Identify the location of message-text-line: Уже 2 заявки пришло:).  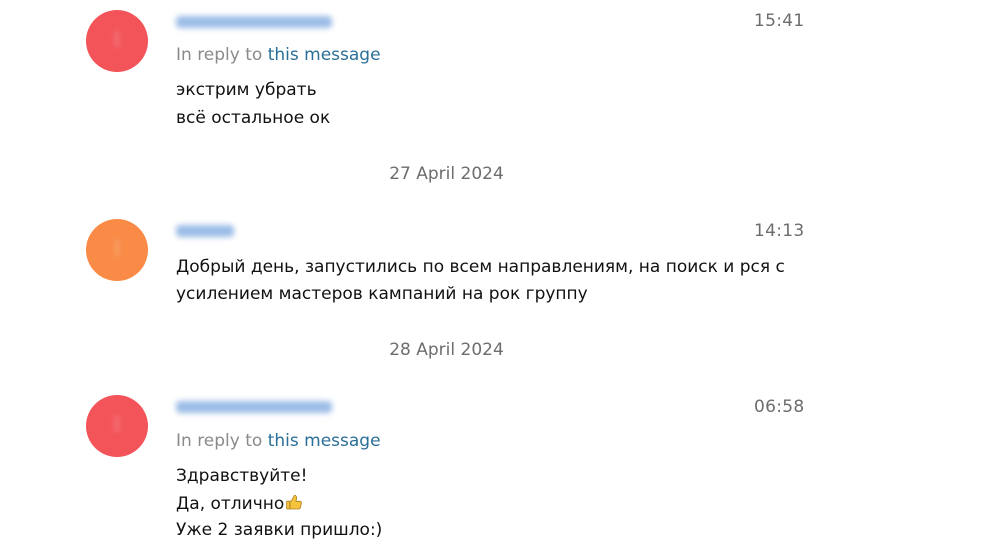
(279, 530).